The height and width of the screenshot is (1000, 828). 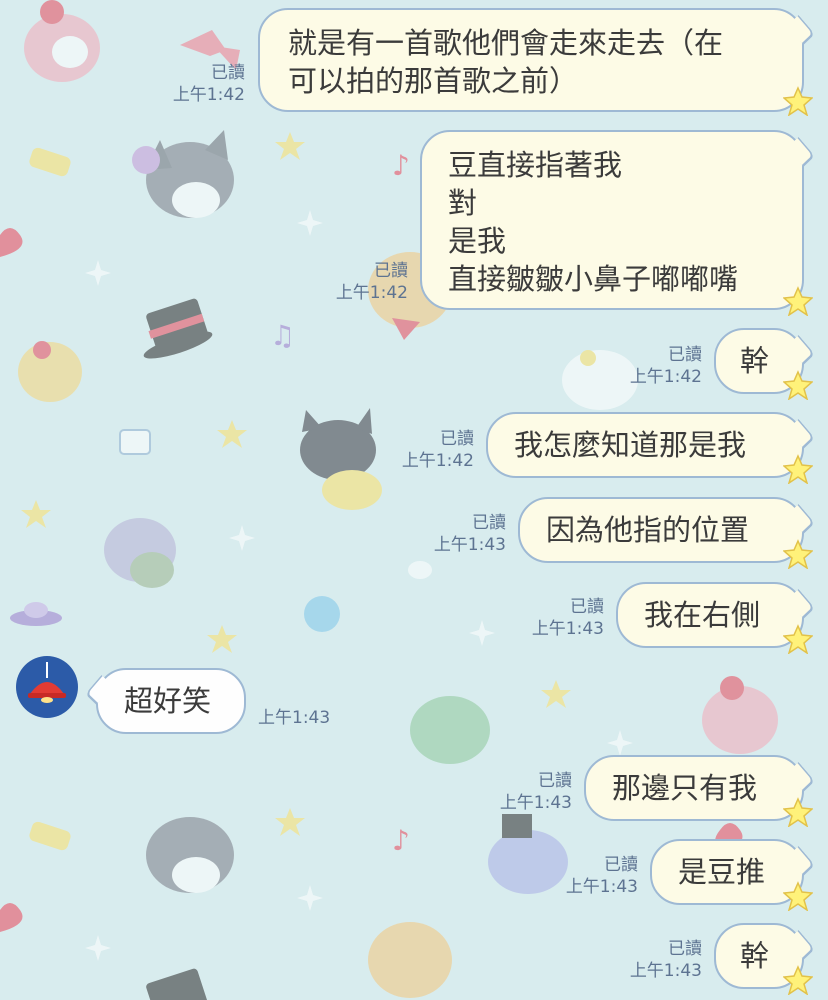 What do you see at coordinates (710, 615) in the screenshot?
I see `message-bubble: 我在右側` at bounding box center [710, 615].